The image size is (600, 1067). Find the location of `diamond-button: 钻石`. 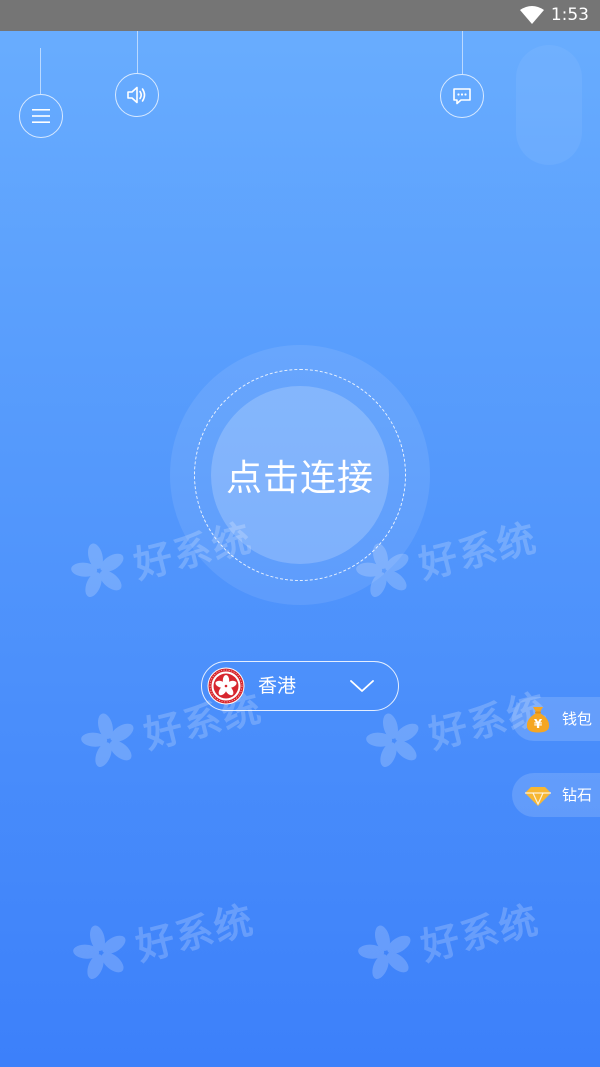

diamond-button: 钻石 is located at coordinates (556, 795).